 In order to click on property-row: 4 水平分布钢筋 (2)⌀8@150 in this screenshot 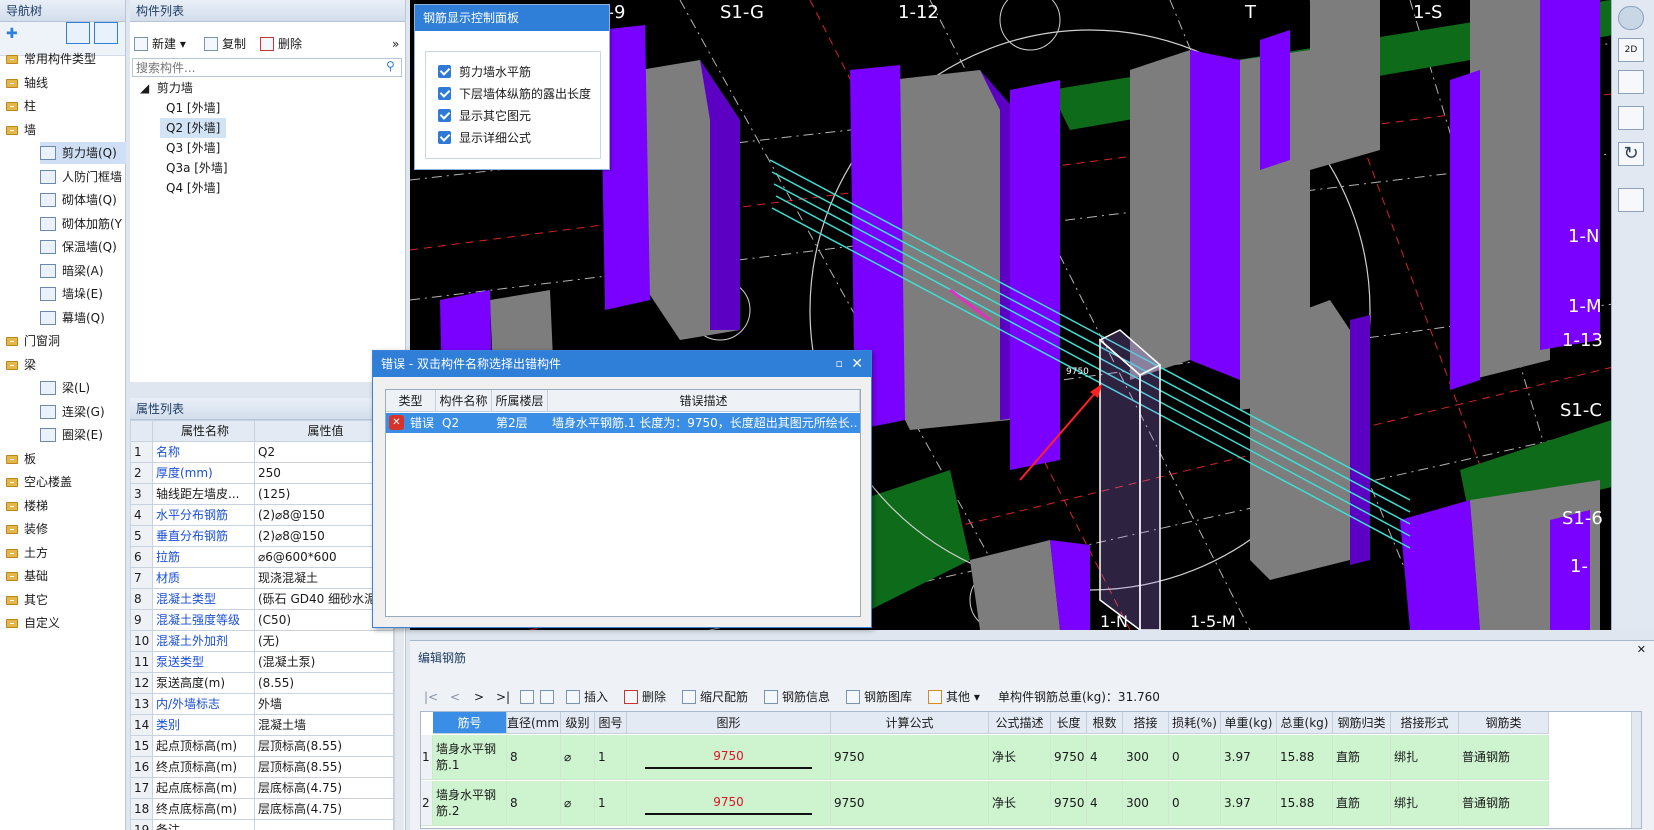, I will do `click(262, 515)`.